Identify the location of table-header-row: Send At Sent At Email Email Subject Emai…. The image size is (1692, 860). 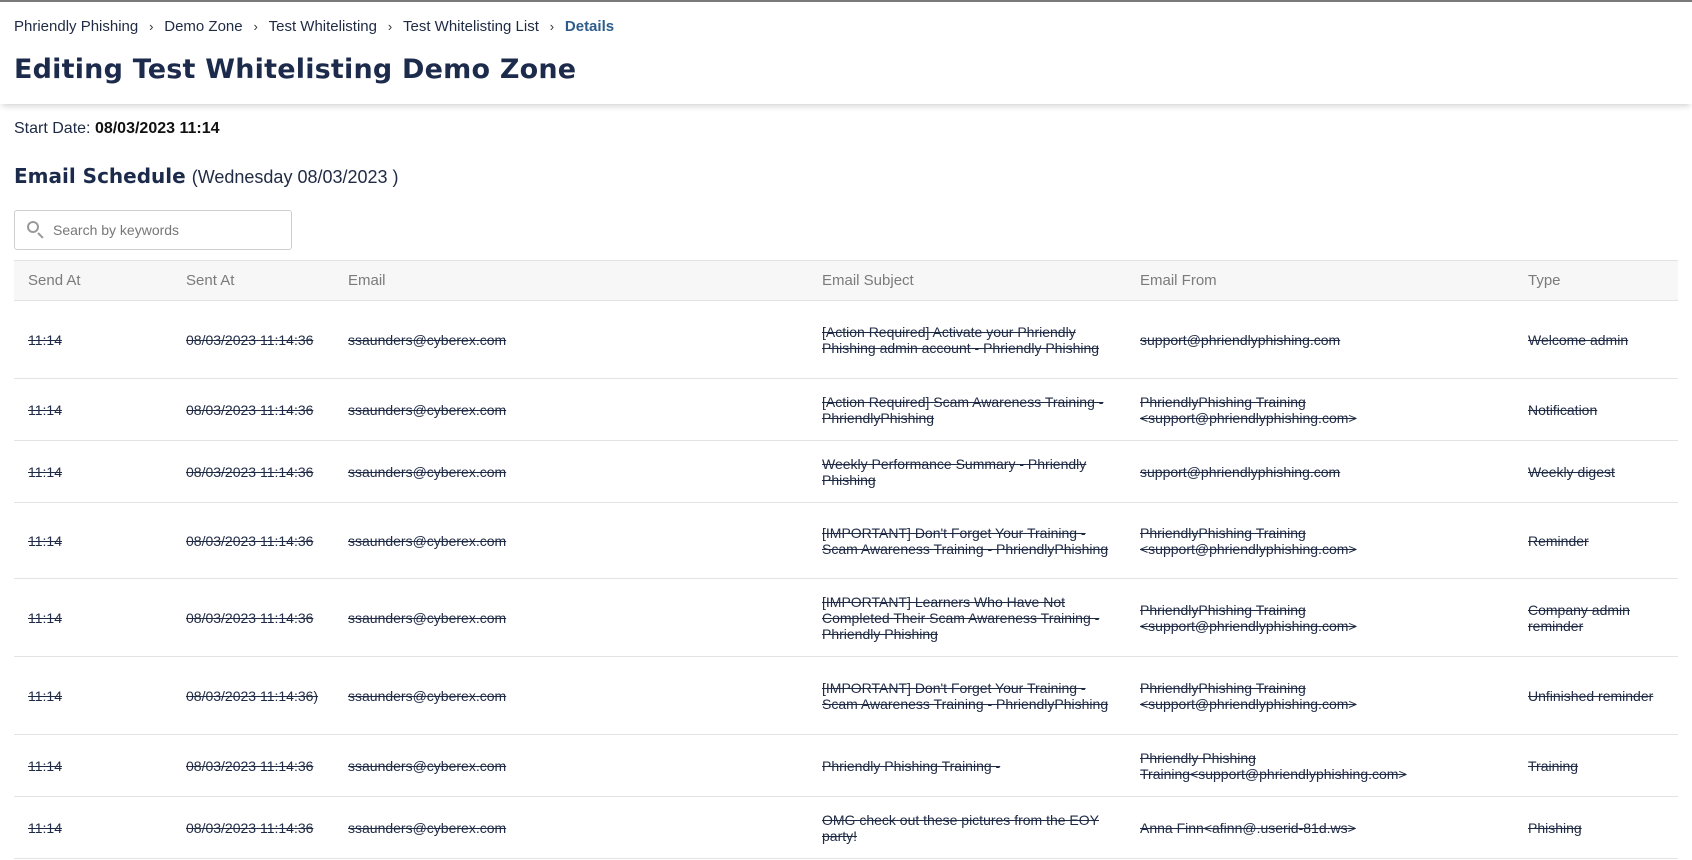
(846, 280).